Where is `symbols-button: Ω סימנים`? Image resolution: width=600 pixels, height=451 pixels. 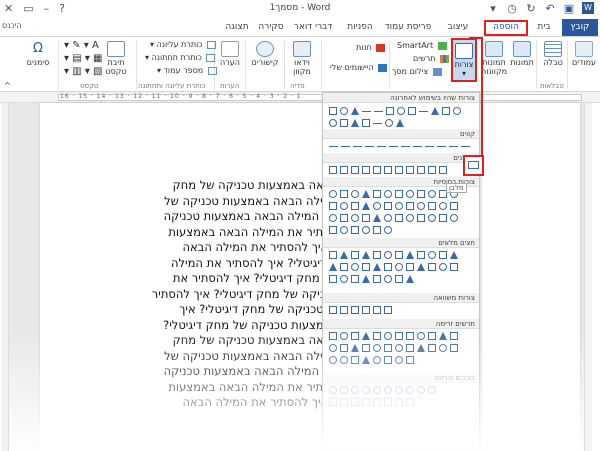 symbols-button: Ω סימנים is located at coordinates (38, 54).